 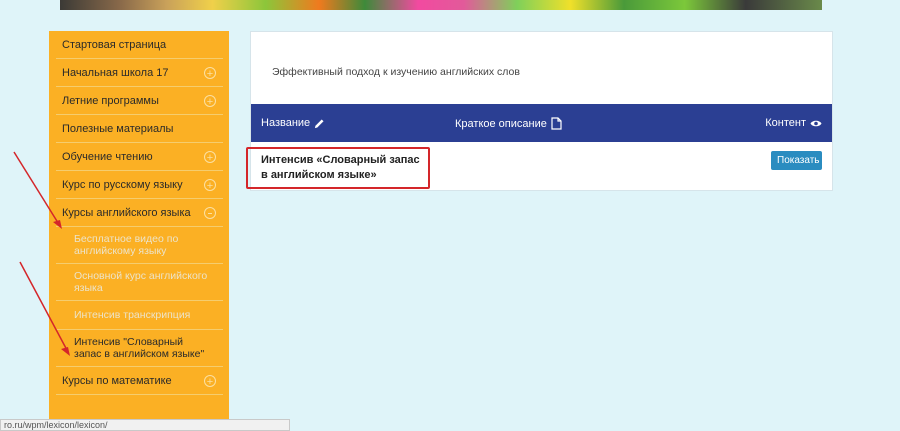 What do you see at coordinates (210, 212) in the screenshot?
I see `collapse-icon` at bounding box center [210, 212].